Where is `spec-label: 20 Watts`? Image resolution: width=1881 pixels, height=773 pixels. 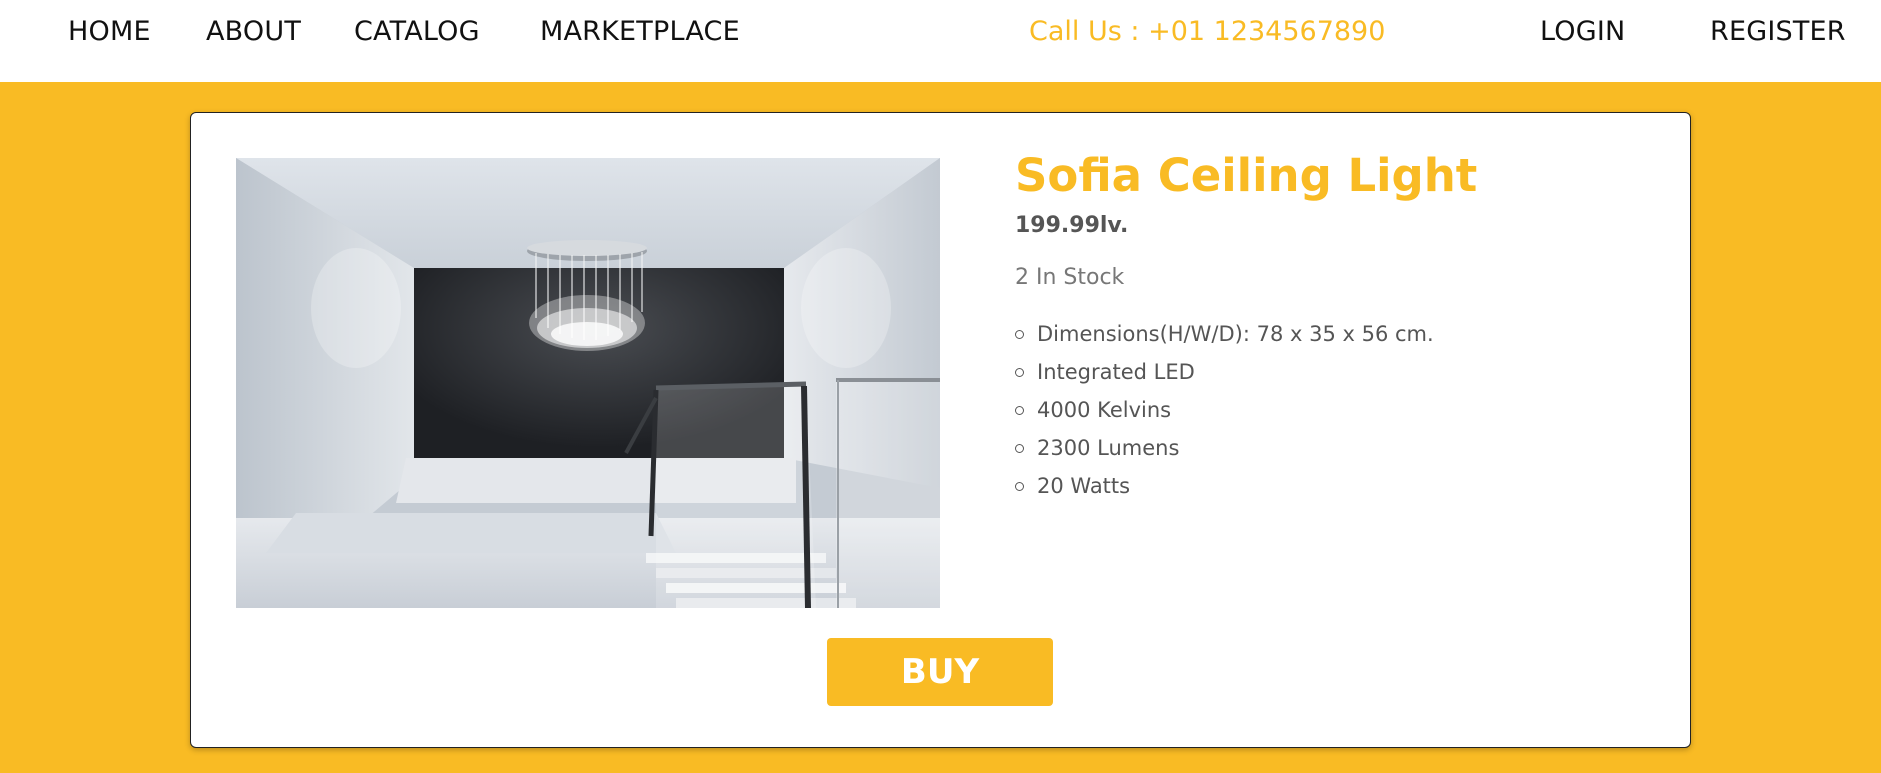
spec-label: 20 Watts is located at coordinates (1084, 486).